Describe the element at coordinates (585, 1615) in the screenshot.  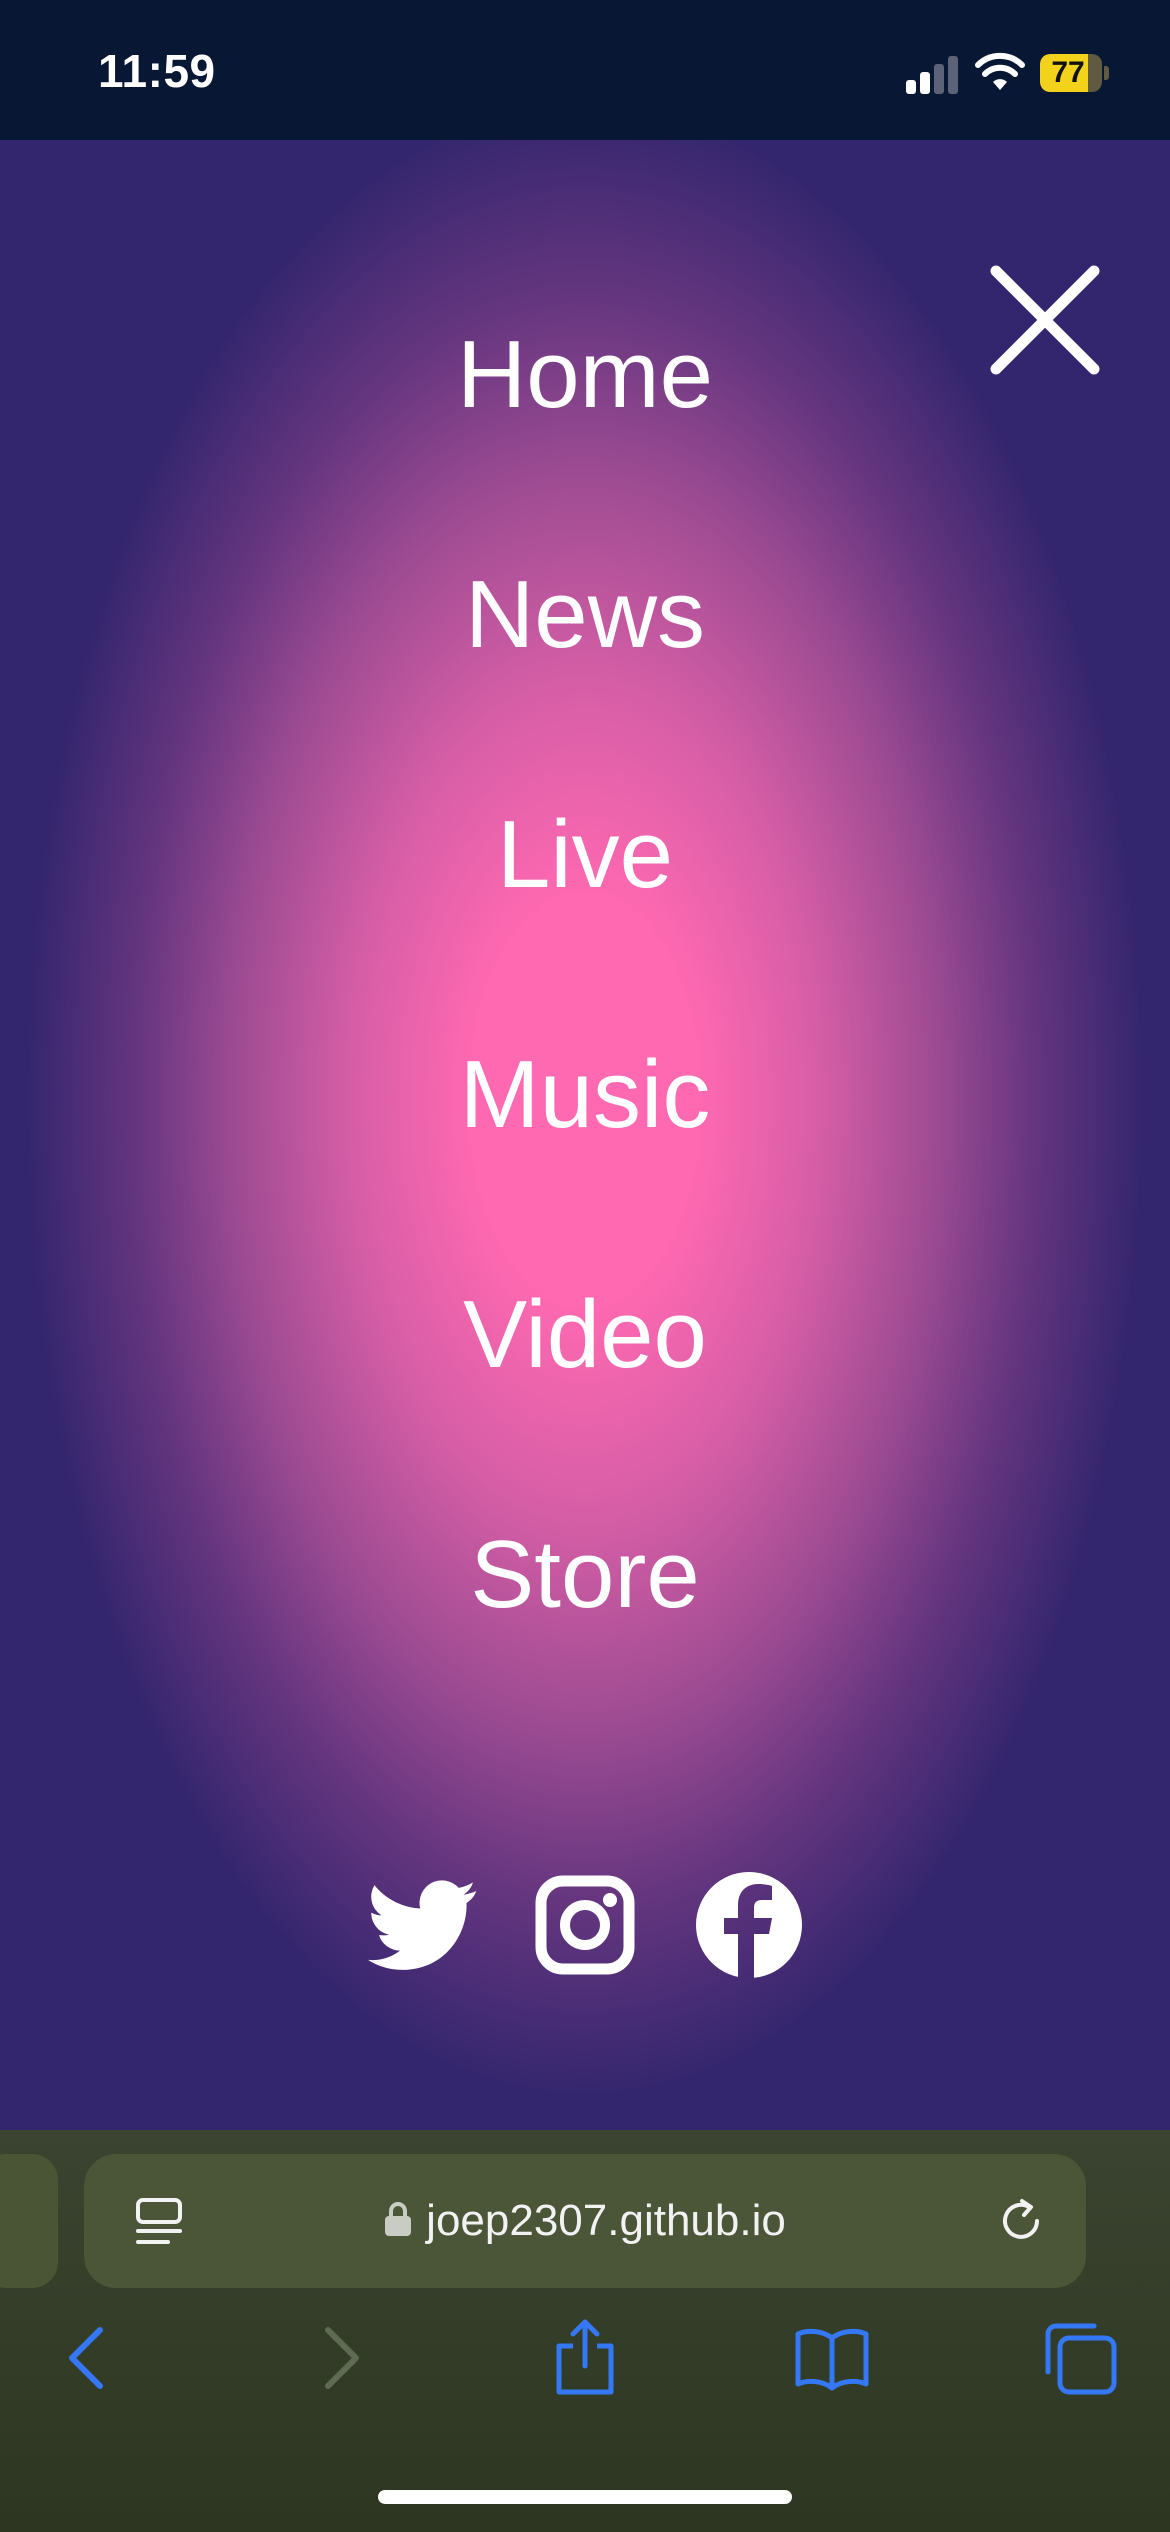
I see `menu-item-store: Store` at that location.